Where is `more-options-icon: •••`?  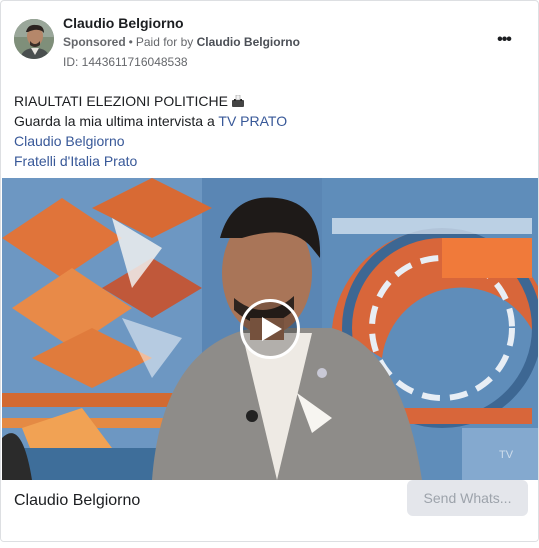 more-options-icon: ••• is located at coordinates (504, 39).